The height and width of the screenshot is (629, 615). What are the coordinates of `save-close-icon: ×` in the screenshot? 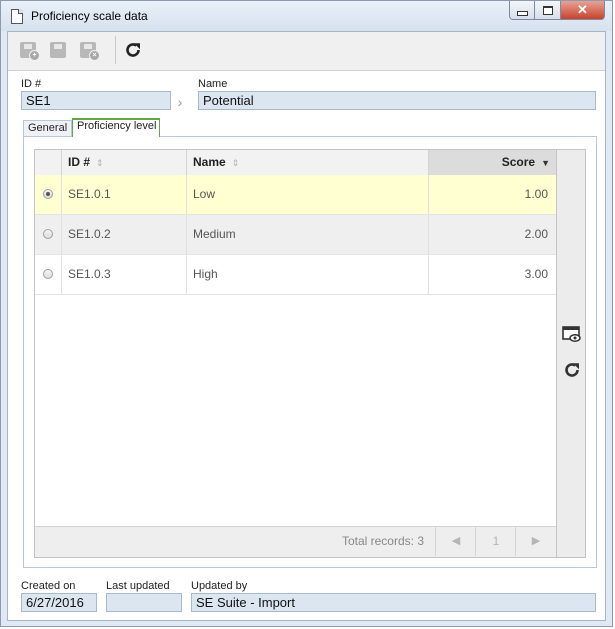 It's located at (90, 51).